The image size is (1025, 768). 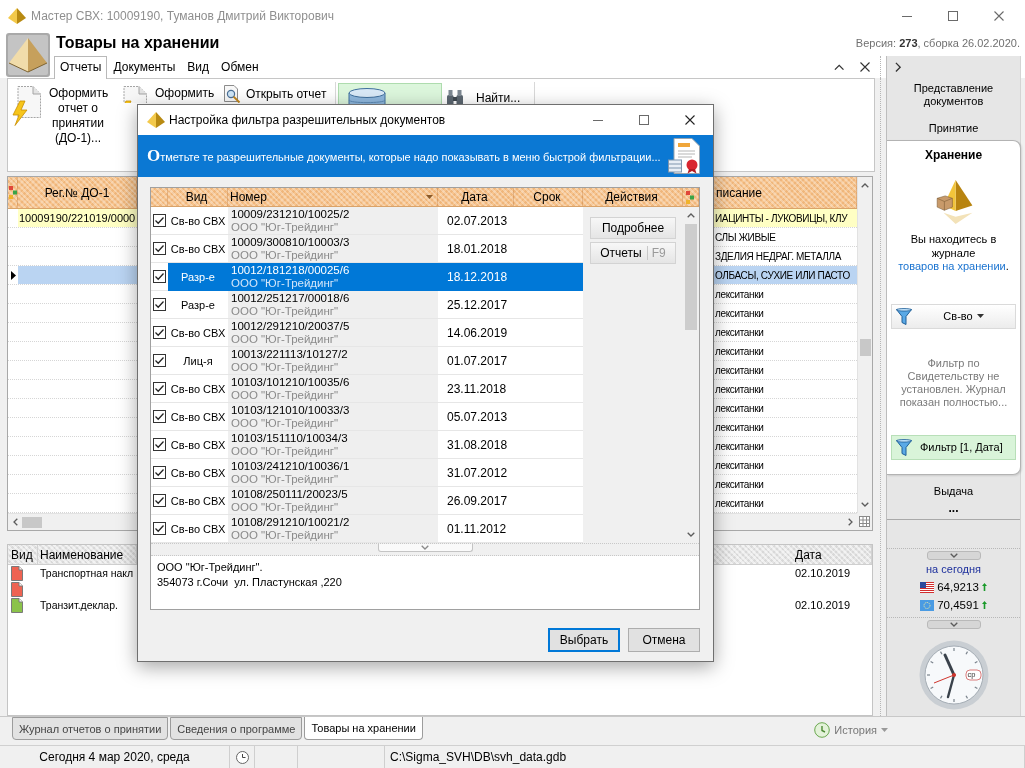 What do you see at coordinates (290, 494) in the screenshot?
I see `document-number: 10108/250111/20023/5` at bounding box center [290, 494].